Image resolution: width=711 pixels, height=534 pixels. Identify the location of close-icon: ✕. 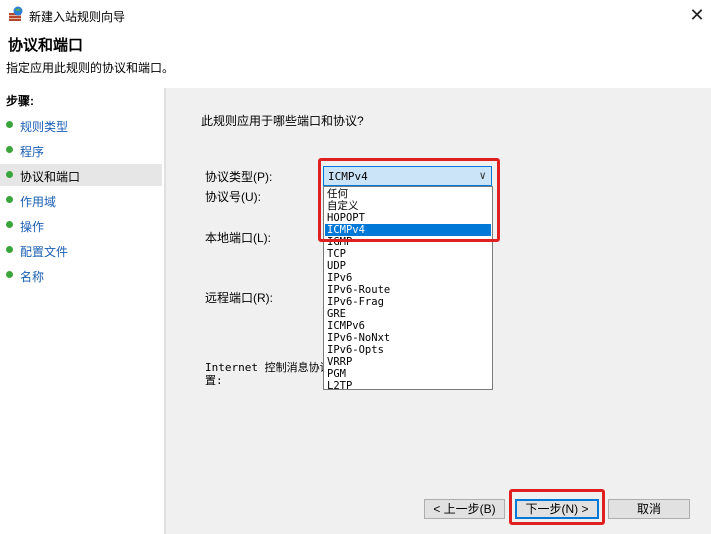
(697, 15).